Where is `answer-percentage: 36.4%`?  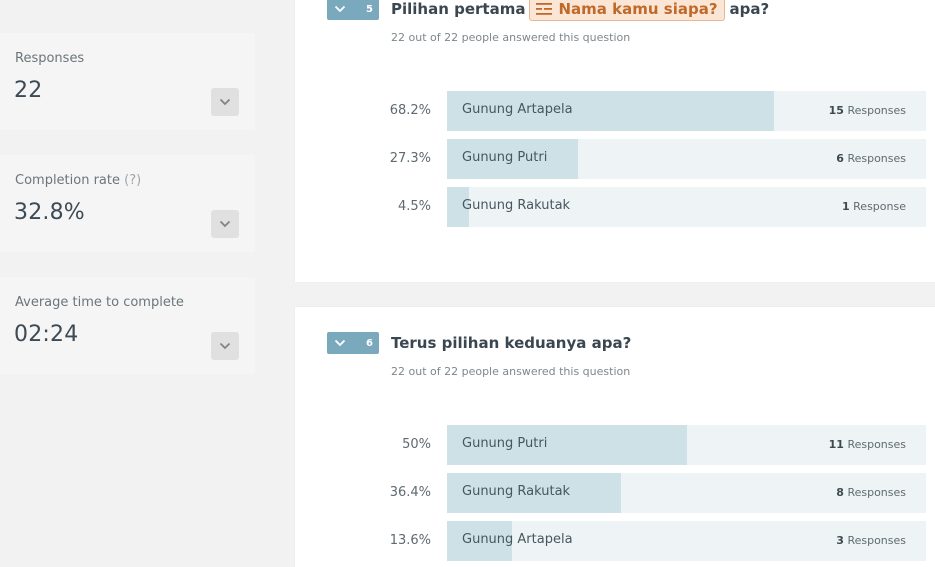 answer-percentage: 36.4% is located at coordinates (410, 492).